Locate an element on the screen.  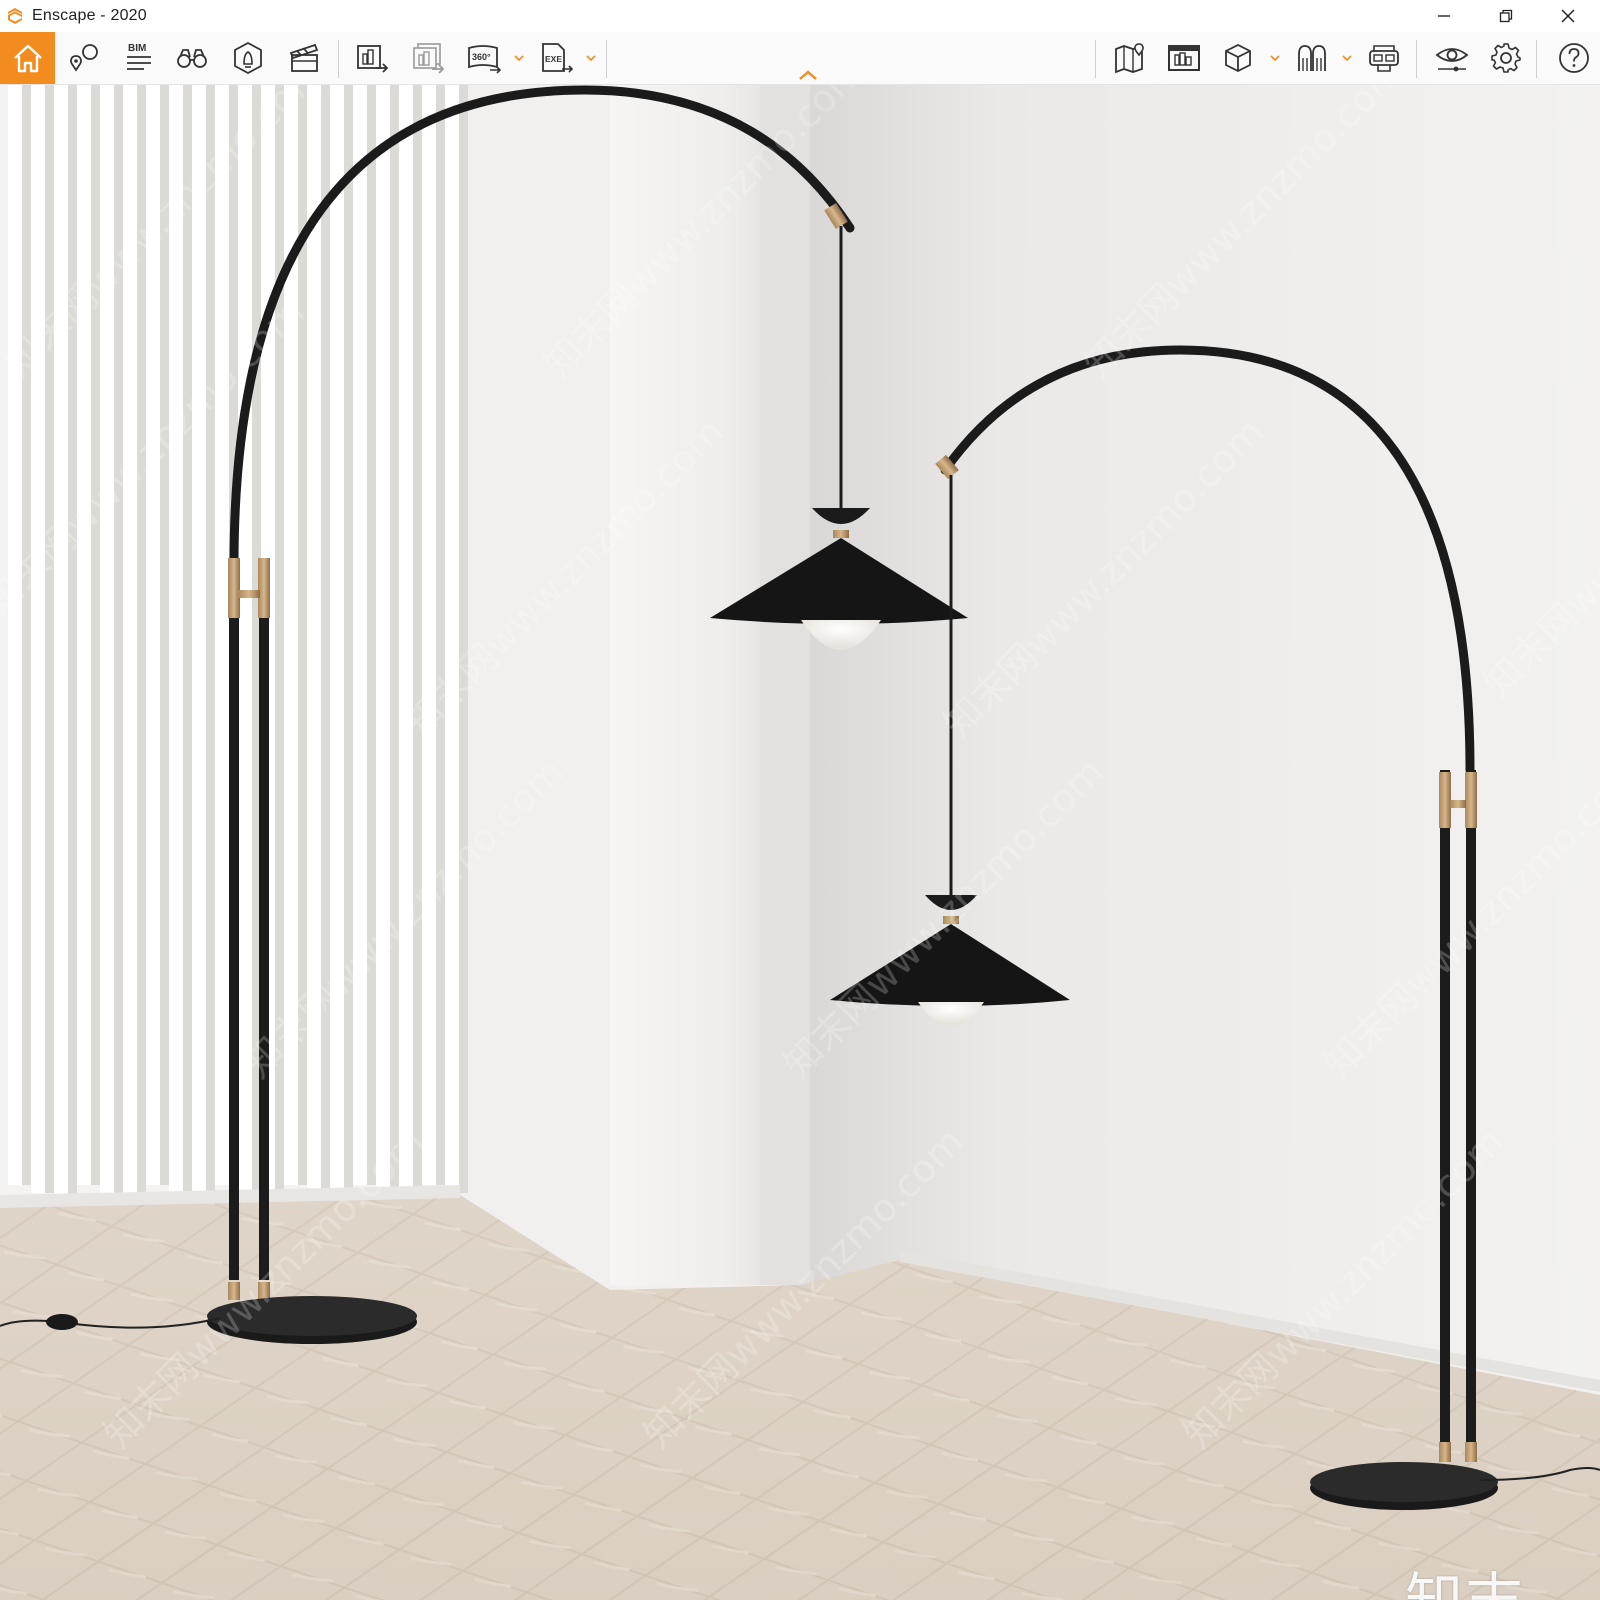
cube-icon is located at coordinates (1238, 58).